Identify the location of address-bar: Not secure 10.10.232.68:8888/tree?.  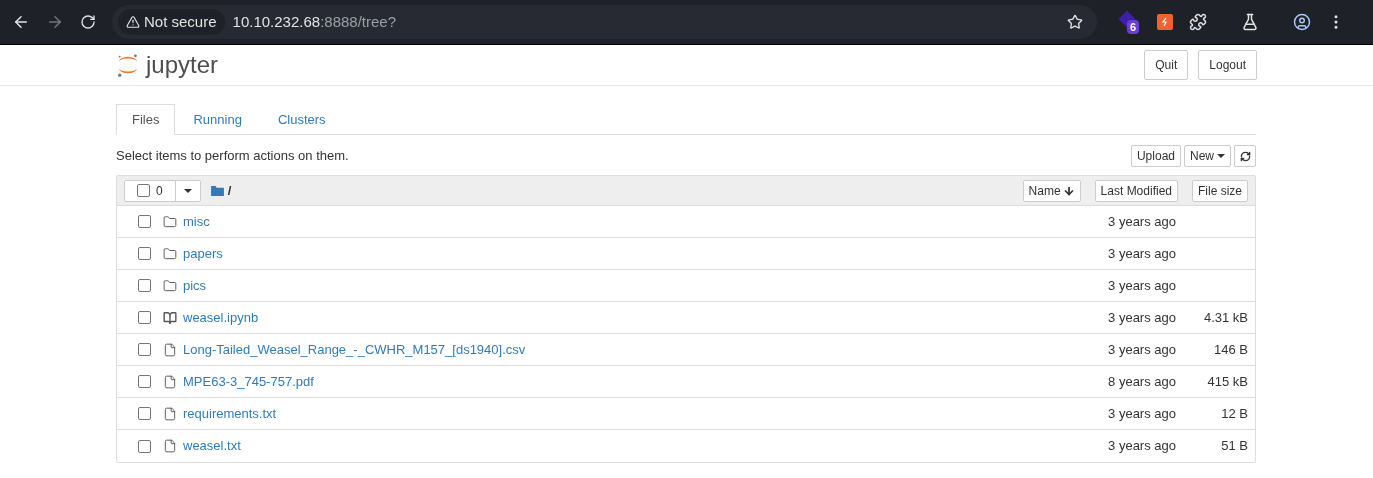
(604, 22).